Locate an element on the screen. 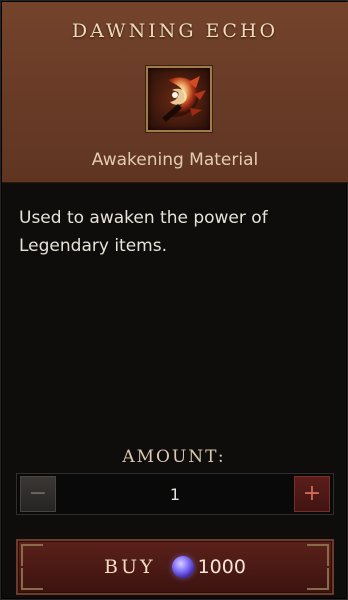 The height and width of the screenshot is (600, 348). minus-icon: − is located at coordinates (38, 493).